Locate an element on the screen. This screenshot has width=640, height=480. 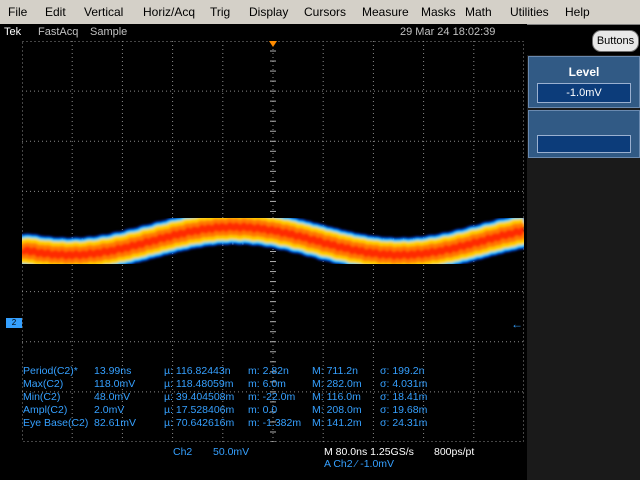
meas-value: 2.0mV is located at coordinates (109, 410).